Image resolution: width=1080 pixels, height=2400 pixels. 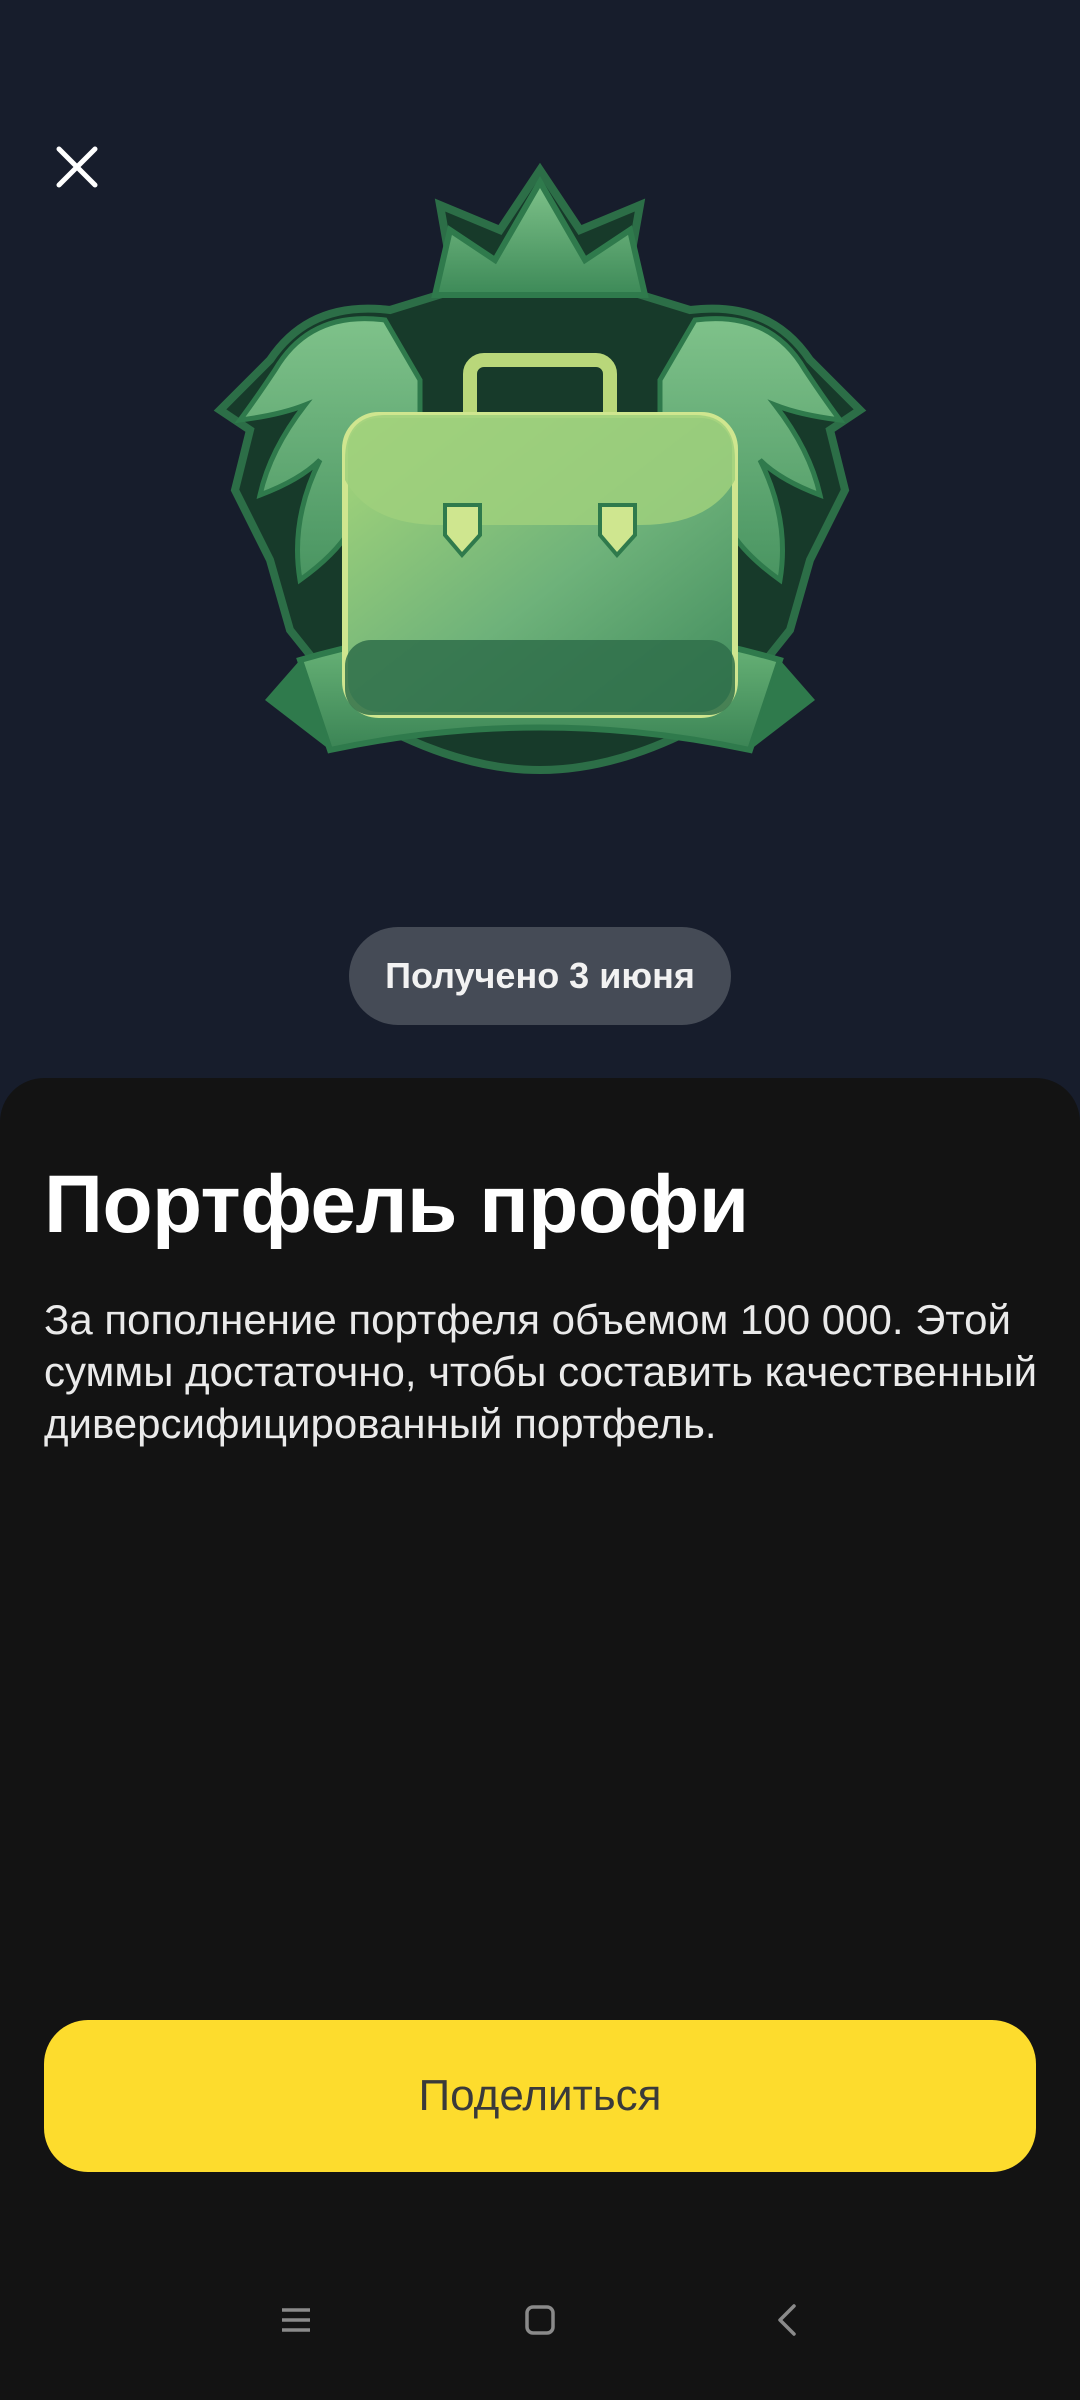 I want to click on menu-icon, so click(x=296, y=2320).